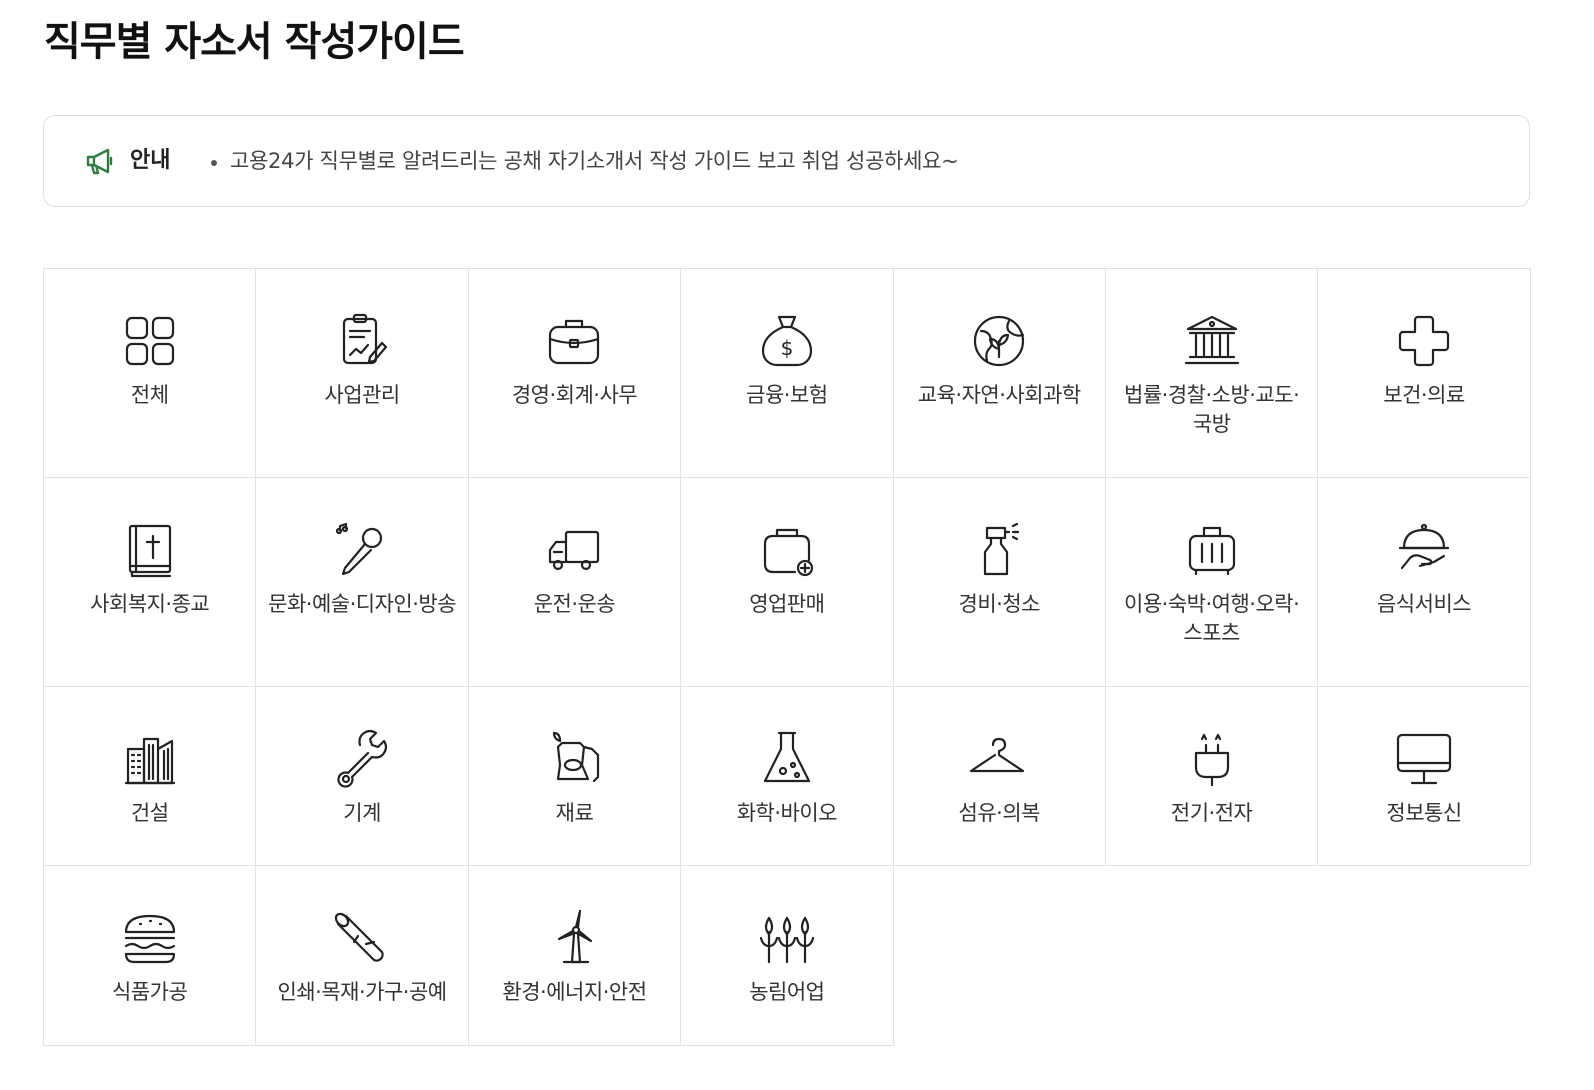  I want to click on category-law-police-defense: 법률·경찰·소방·교도·국방, so click(1212, 373).